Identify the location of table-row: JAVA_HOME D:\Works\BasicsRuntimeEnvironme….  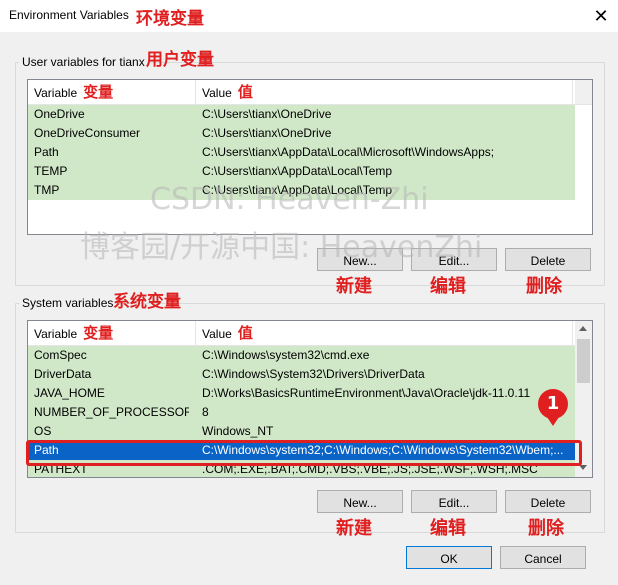
(301, 393).